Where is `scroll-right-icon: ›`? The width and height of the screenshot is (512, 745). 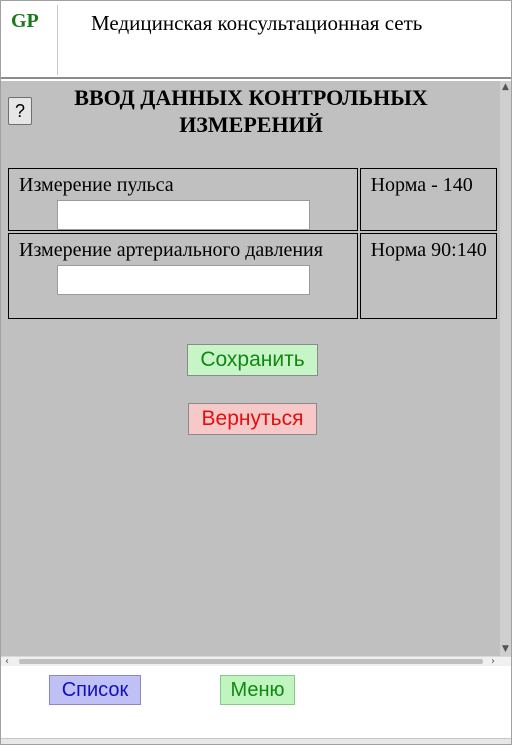 scroll-right-icon: › is located at coordinates (493, 661).